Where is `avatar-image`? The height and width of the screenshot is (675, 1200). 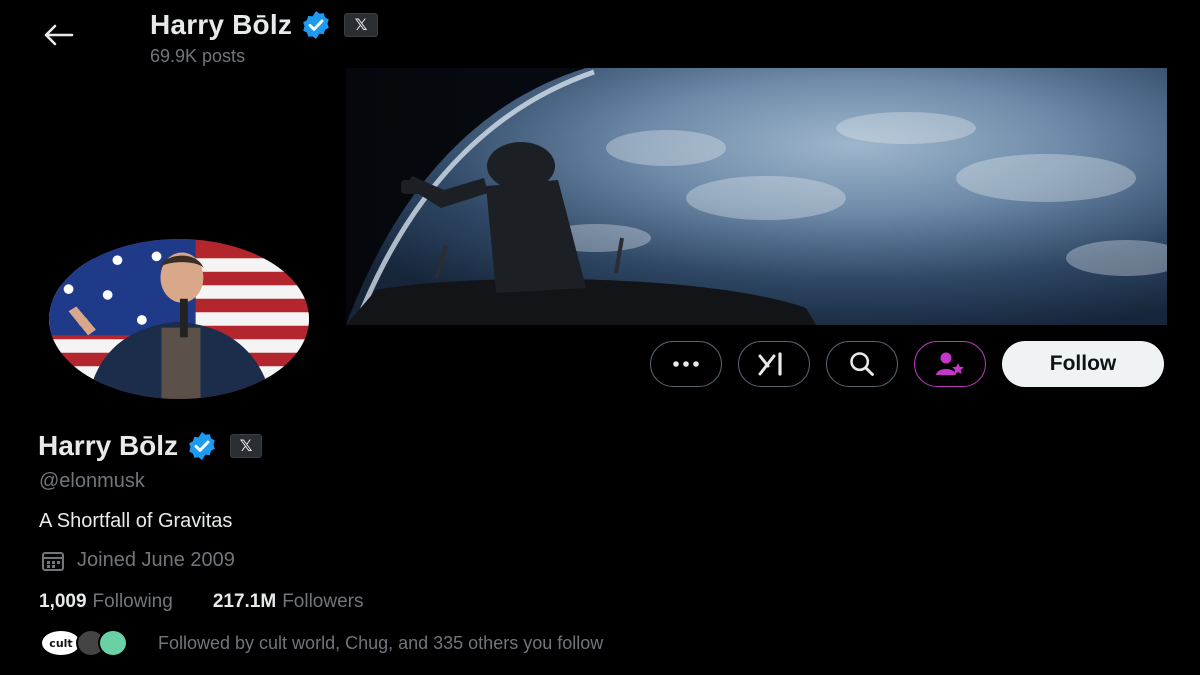 avatar-image is located at coordinates (179, 319).